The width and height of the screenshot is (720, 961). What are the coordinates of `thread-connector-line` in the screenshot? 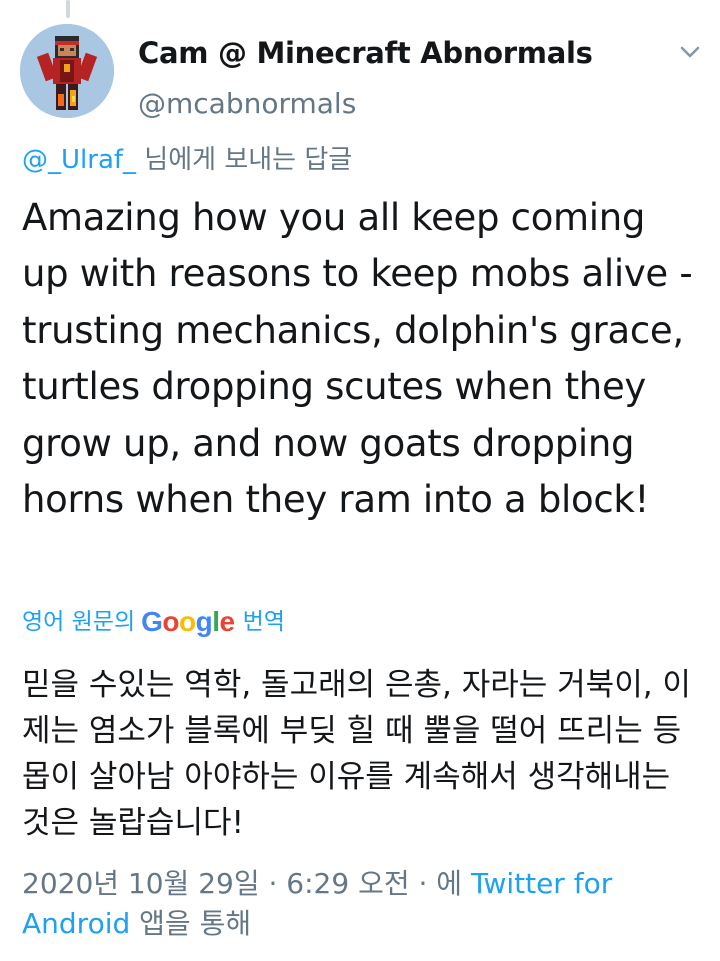 It's located at (68, 9).